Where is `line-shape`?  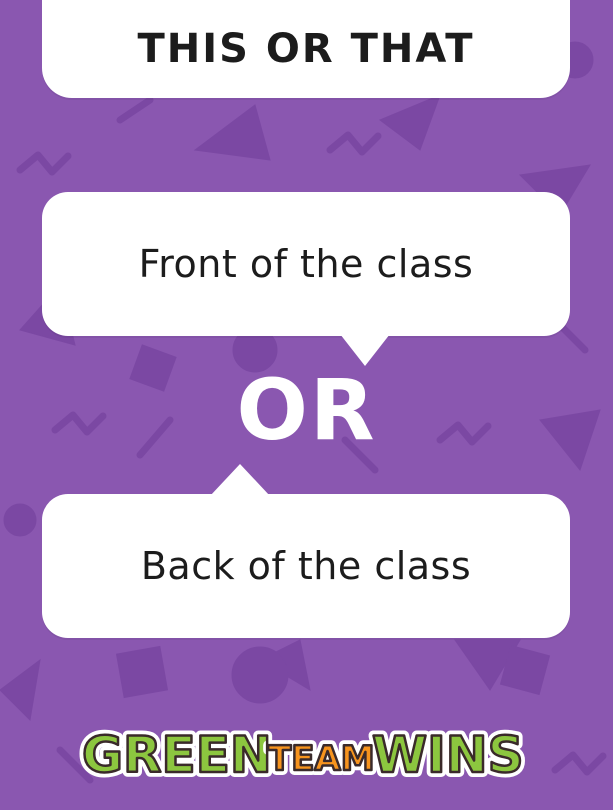 line-shape is located at coordinates (135, 110).